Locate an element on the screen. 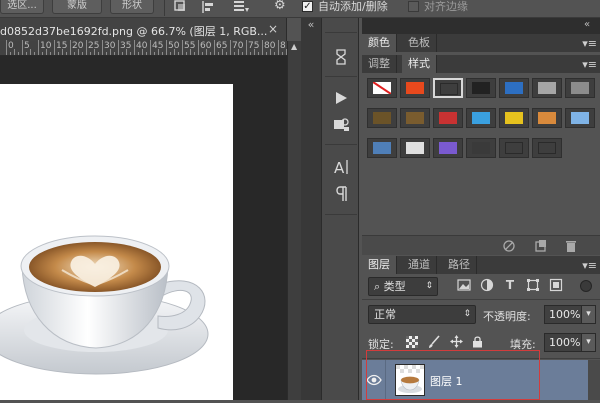  ruler-label: 5 is located at coordinates (27, 46).